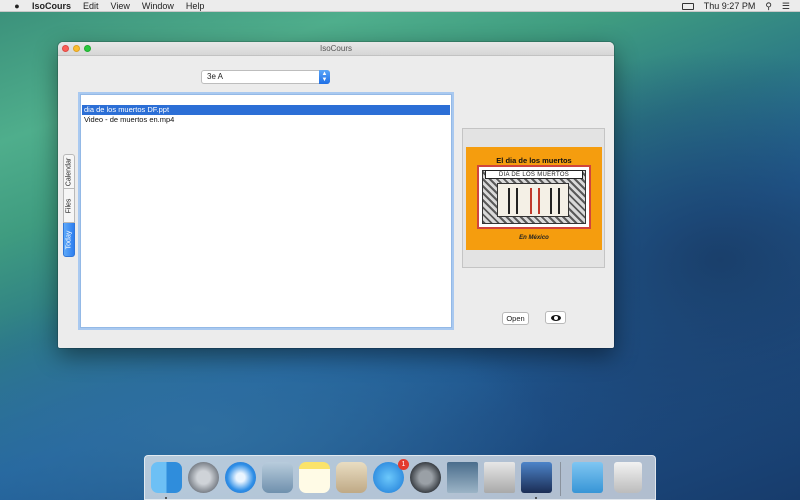 The image size is (800, 500). Describe the element at coordinates (534, 174) in the screenshot. I see `slide-banner: DIA DE LOS MUERTOS` at that location.